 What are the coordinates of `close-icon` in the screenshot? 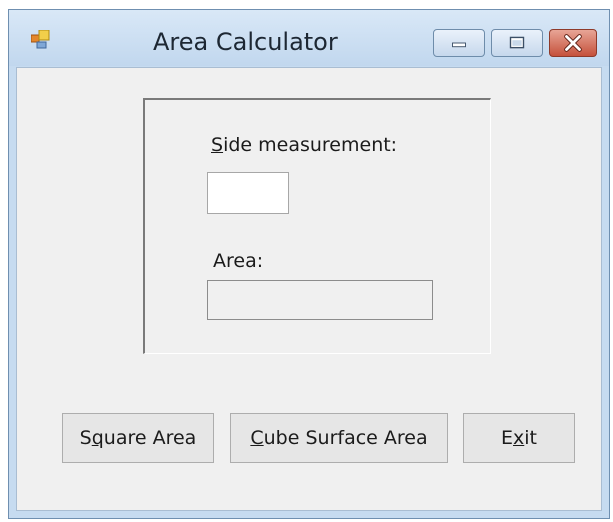 It's located at (573, 43).